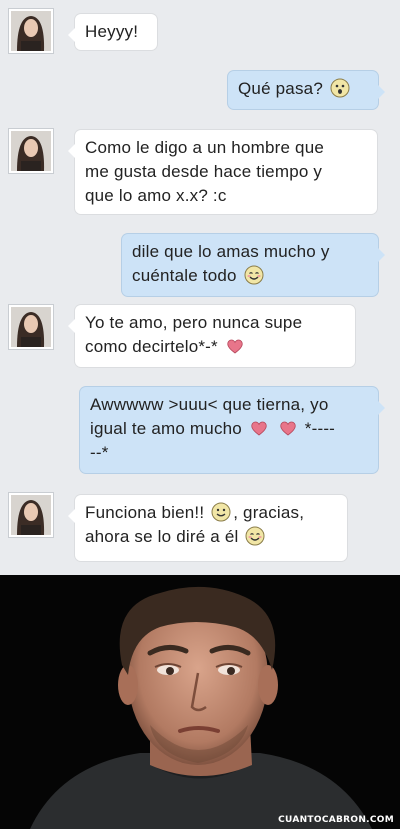  Describe the element at coordinates (166, 428) in the screenshot. I see `message-text-line: igual te amo mucho` at that location.